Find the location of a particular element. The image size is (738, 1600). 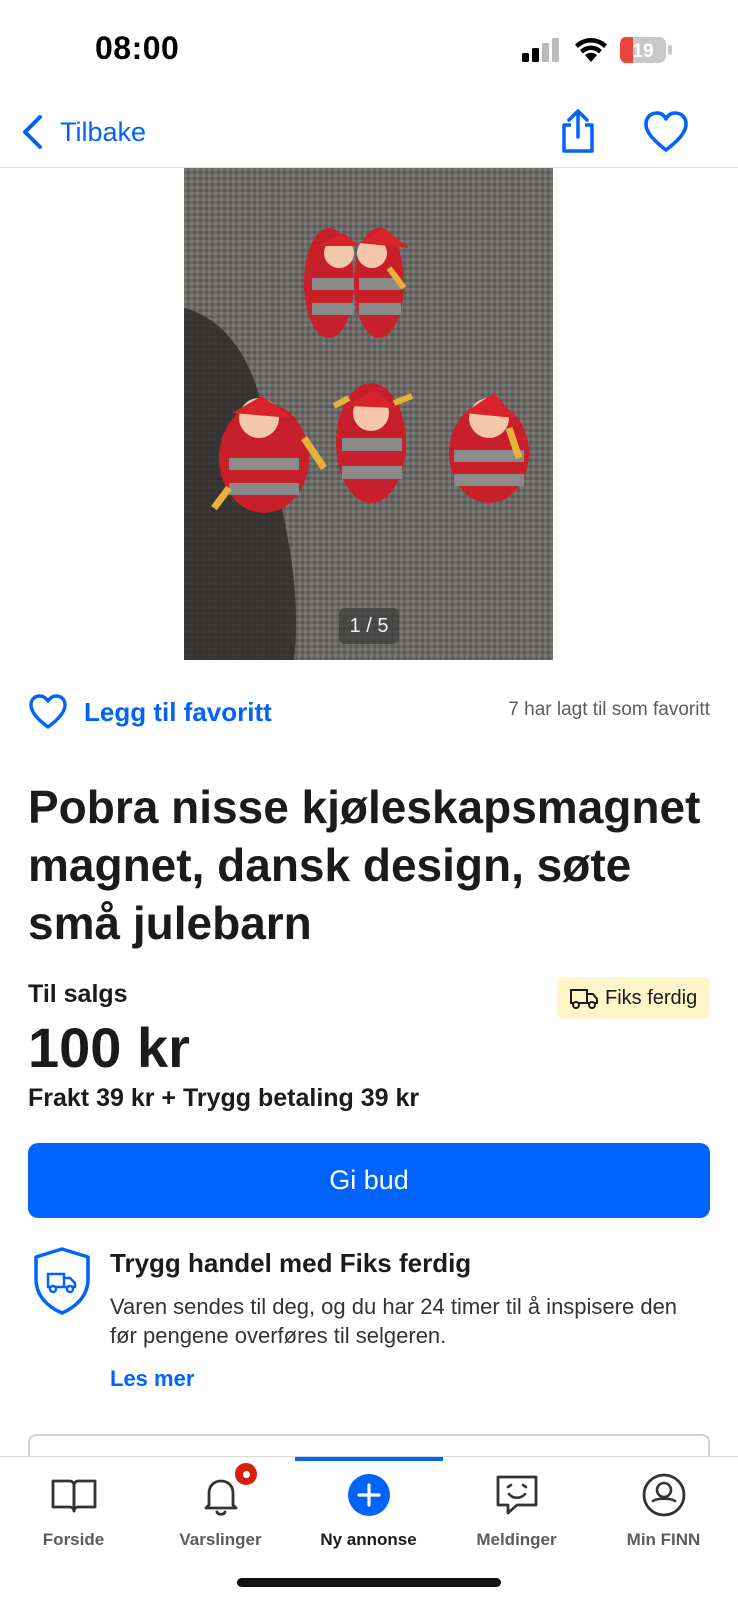

battery-level: 19 is located at coordinates (642, 51).